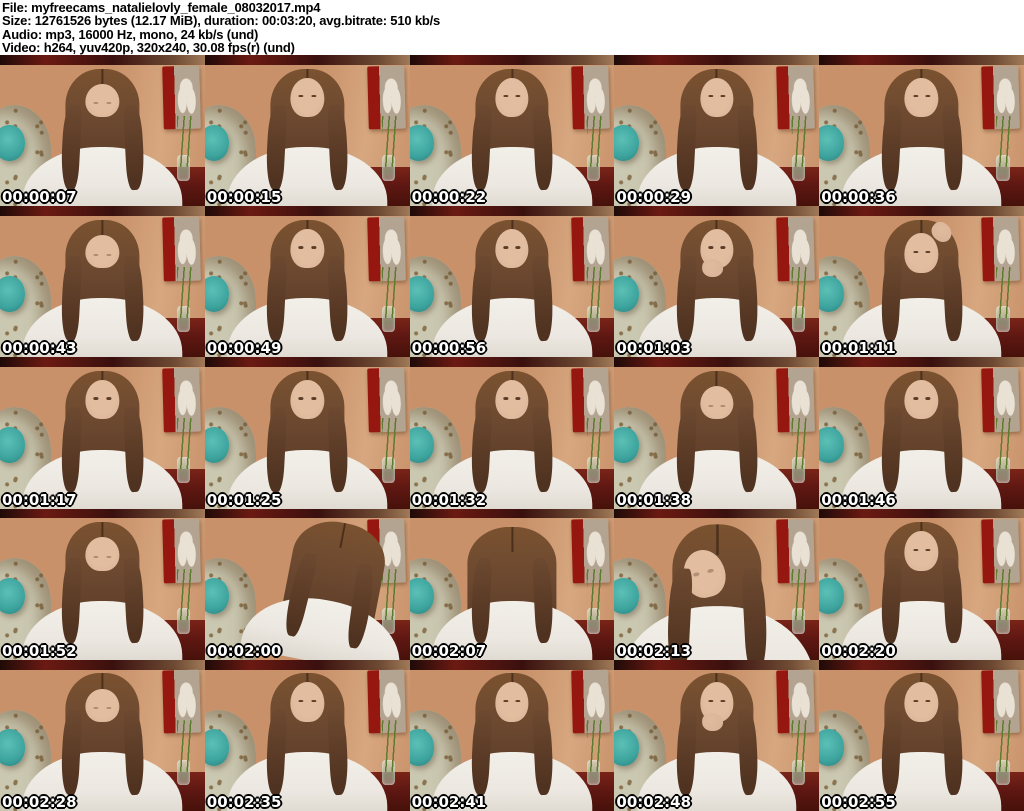  I want to click on timestamp-label: 00:02:48, so click(654, 801).